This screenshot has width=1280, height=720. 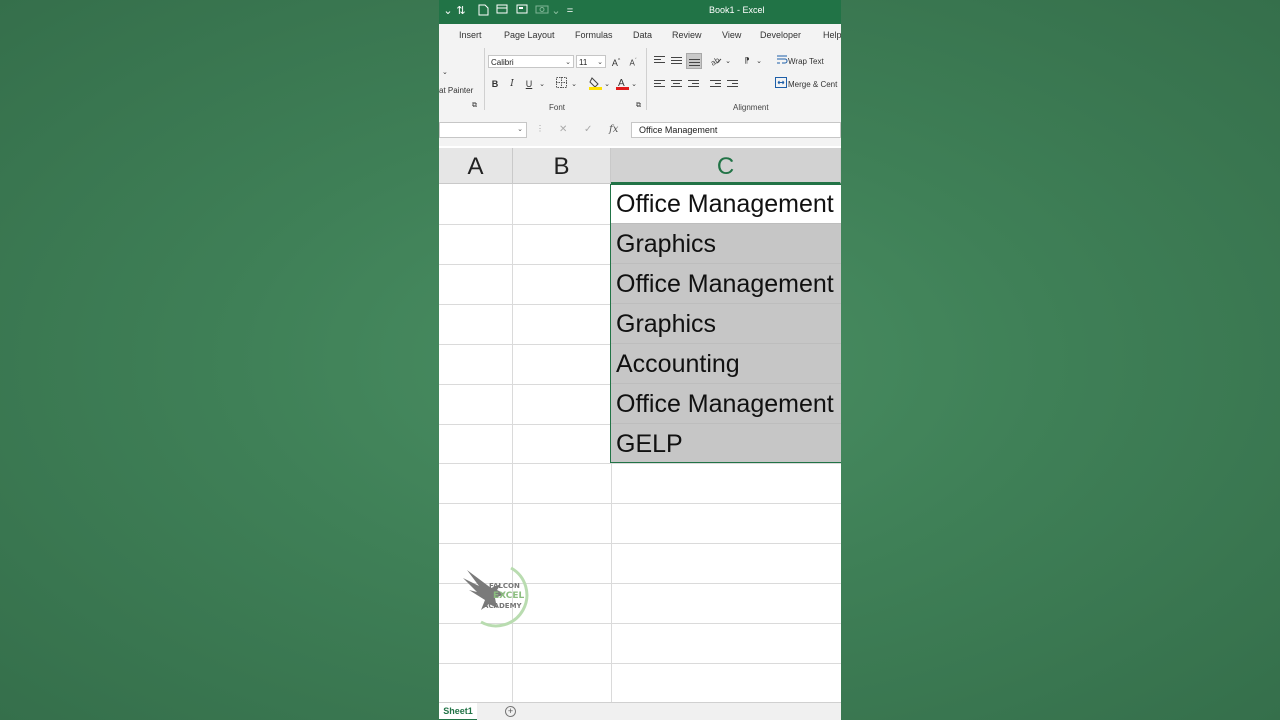 I want to click on cancel-icon: ✕, so click(x=563, y=129).